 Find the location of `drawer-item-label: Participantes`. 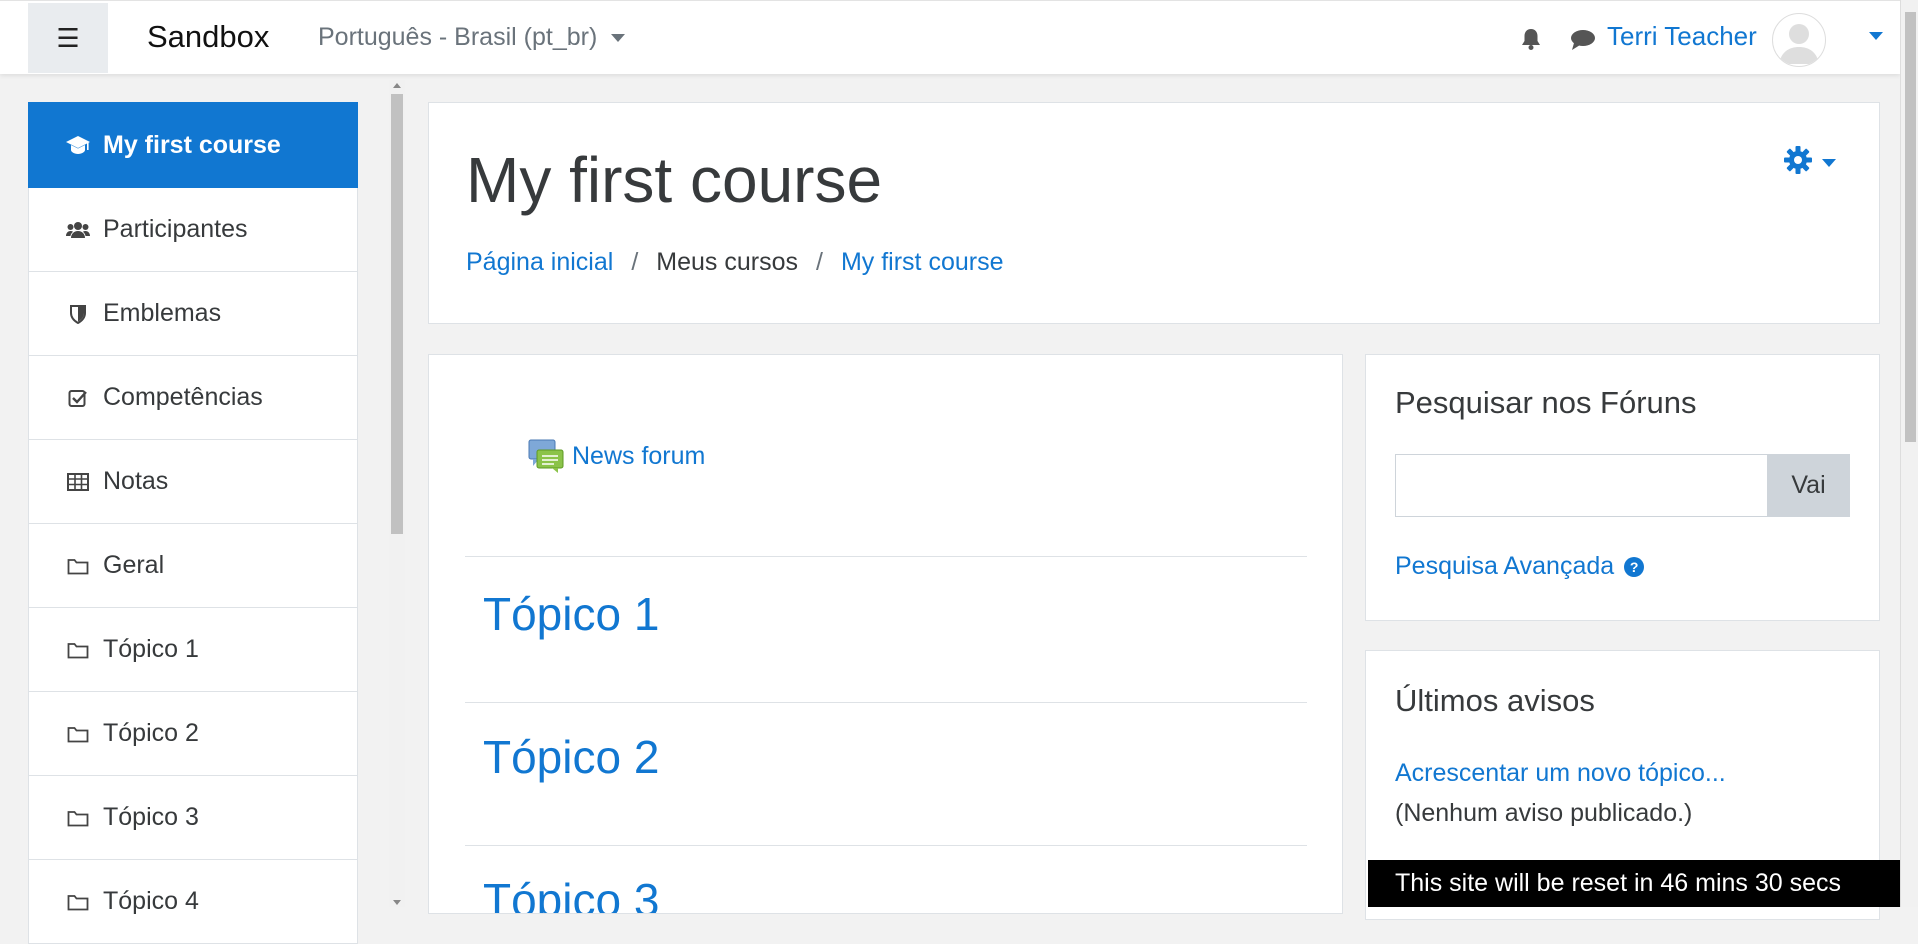

drawer-item-label: Participantes is located at coordinates (175, 229).